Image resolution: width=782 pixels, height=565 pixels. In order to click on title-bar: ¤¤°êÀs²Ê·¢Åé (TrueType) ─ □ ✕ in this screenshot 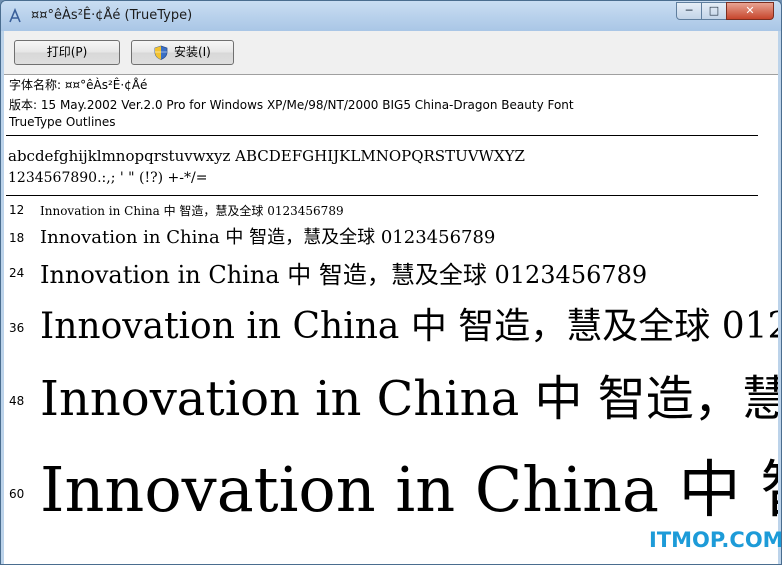, I will do `click(391, 16)`.